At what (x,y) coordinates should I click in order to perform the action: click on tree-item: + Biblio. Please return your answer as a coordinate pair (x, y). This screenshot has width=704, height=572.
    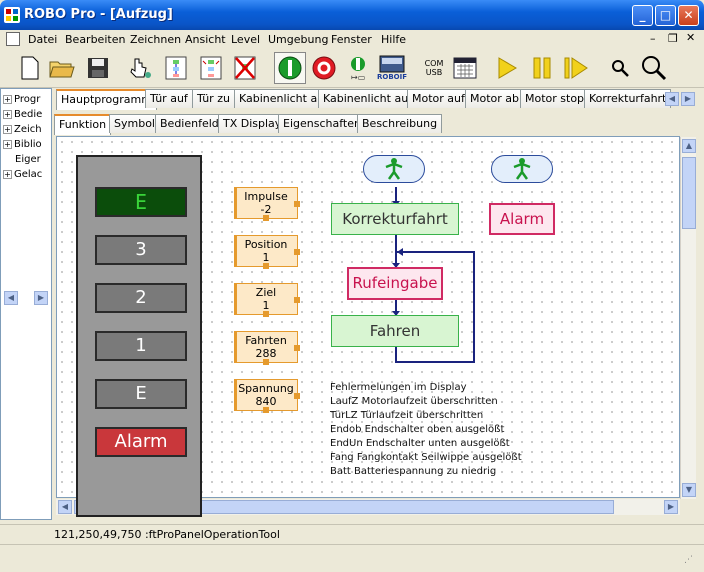
    Looking at the image, I should click on (22, 144).